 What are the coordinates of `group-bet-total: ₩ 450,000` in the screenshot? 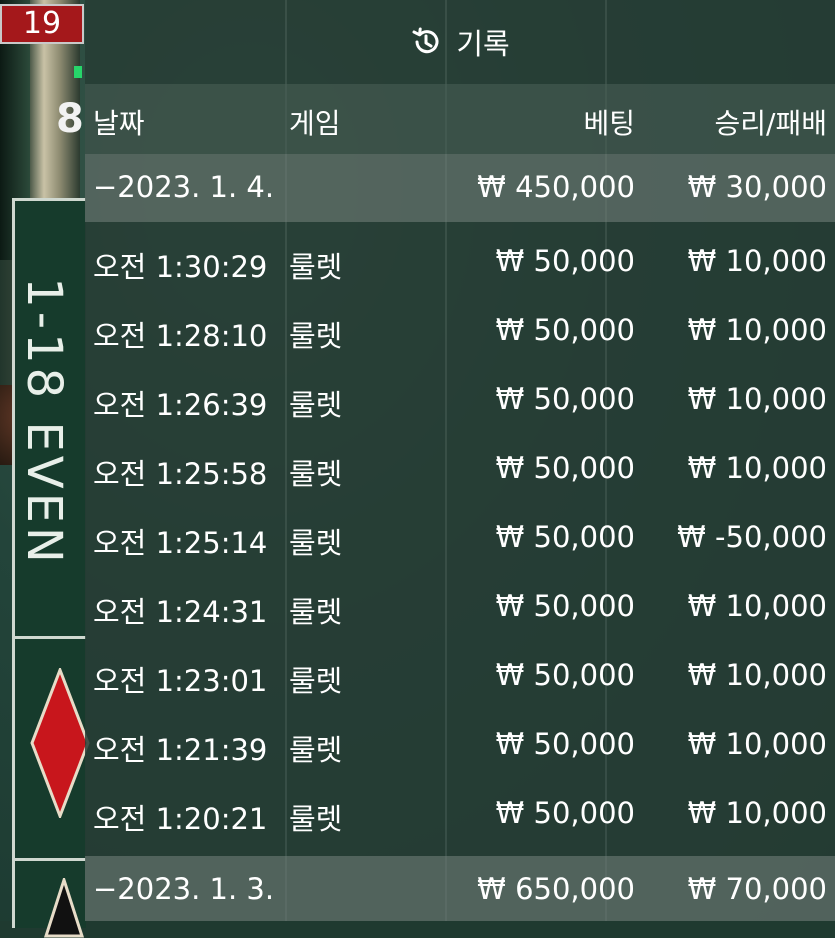 It's located at (556, 187).